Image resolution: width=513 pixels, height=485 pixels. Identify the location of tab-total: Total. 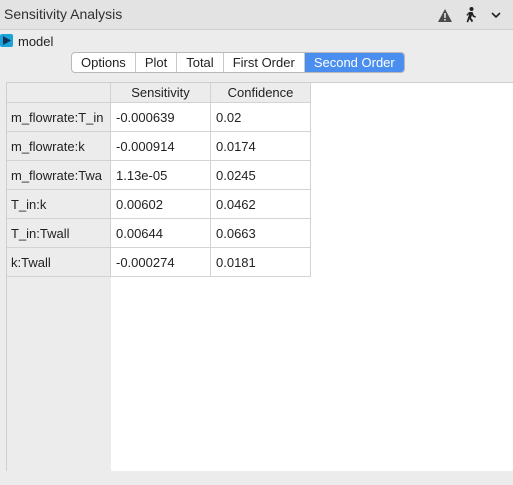
(200, 62).